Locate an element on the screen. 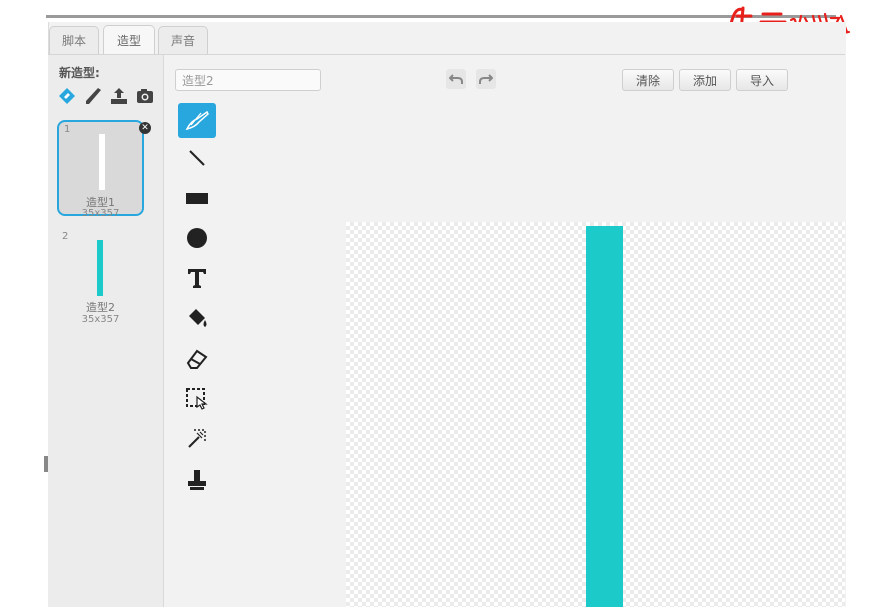 The width and height of the screenshot is (883, 607). ellipse-icon is located at coordinates (197, 237).